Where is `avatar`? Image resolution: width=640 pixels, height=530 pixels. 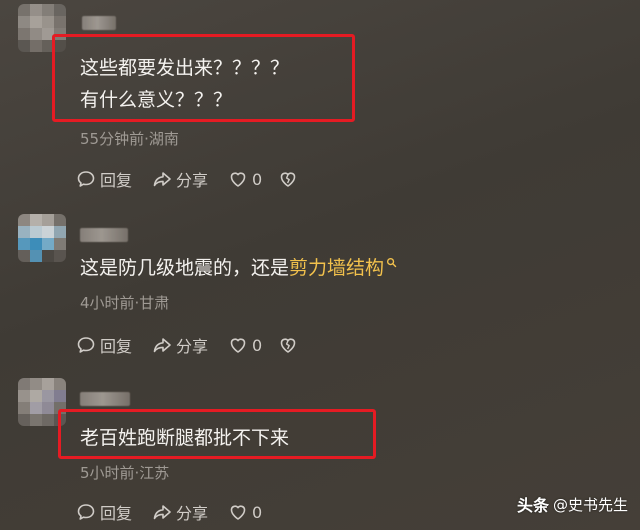
avatar is located at coordinates (42, 238).